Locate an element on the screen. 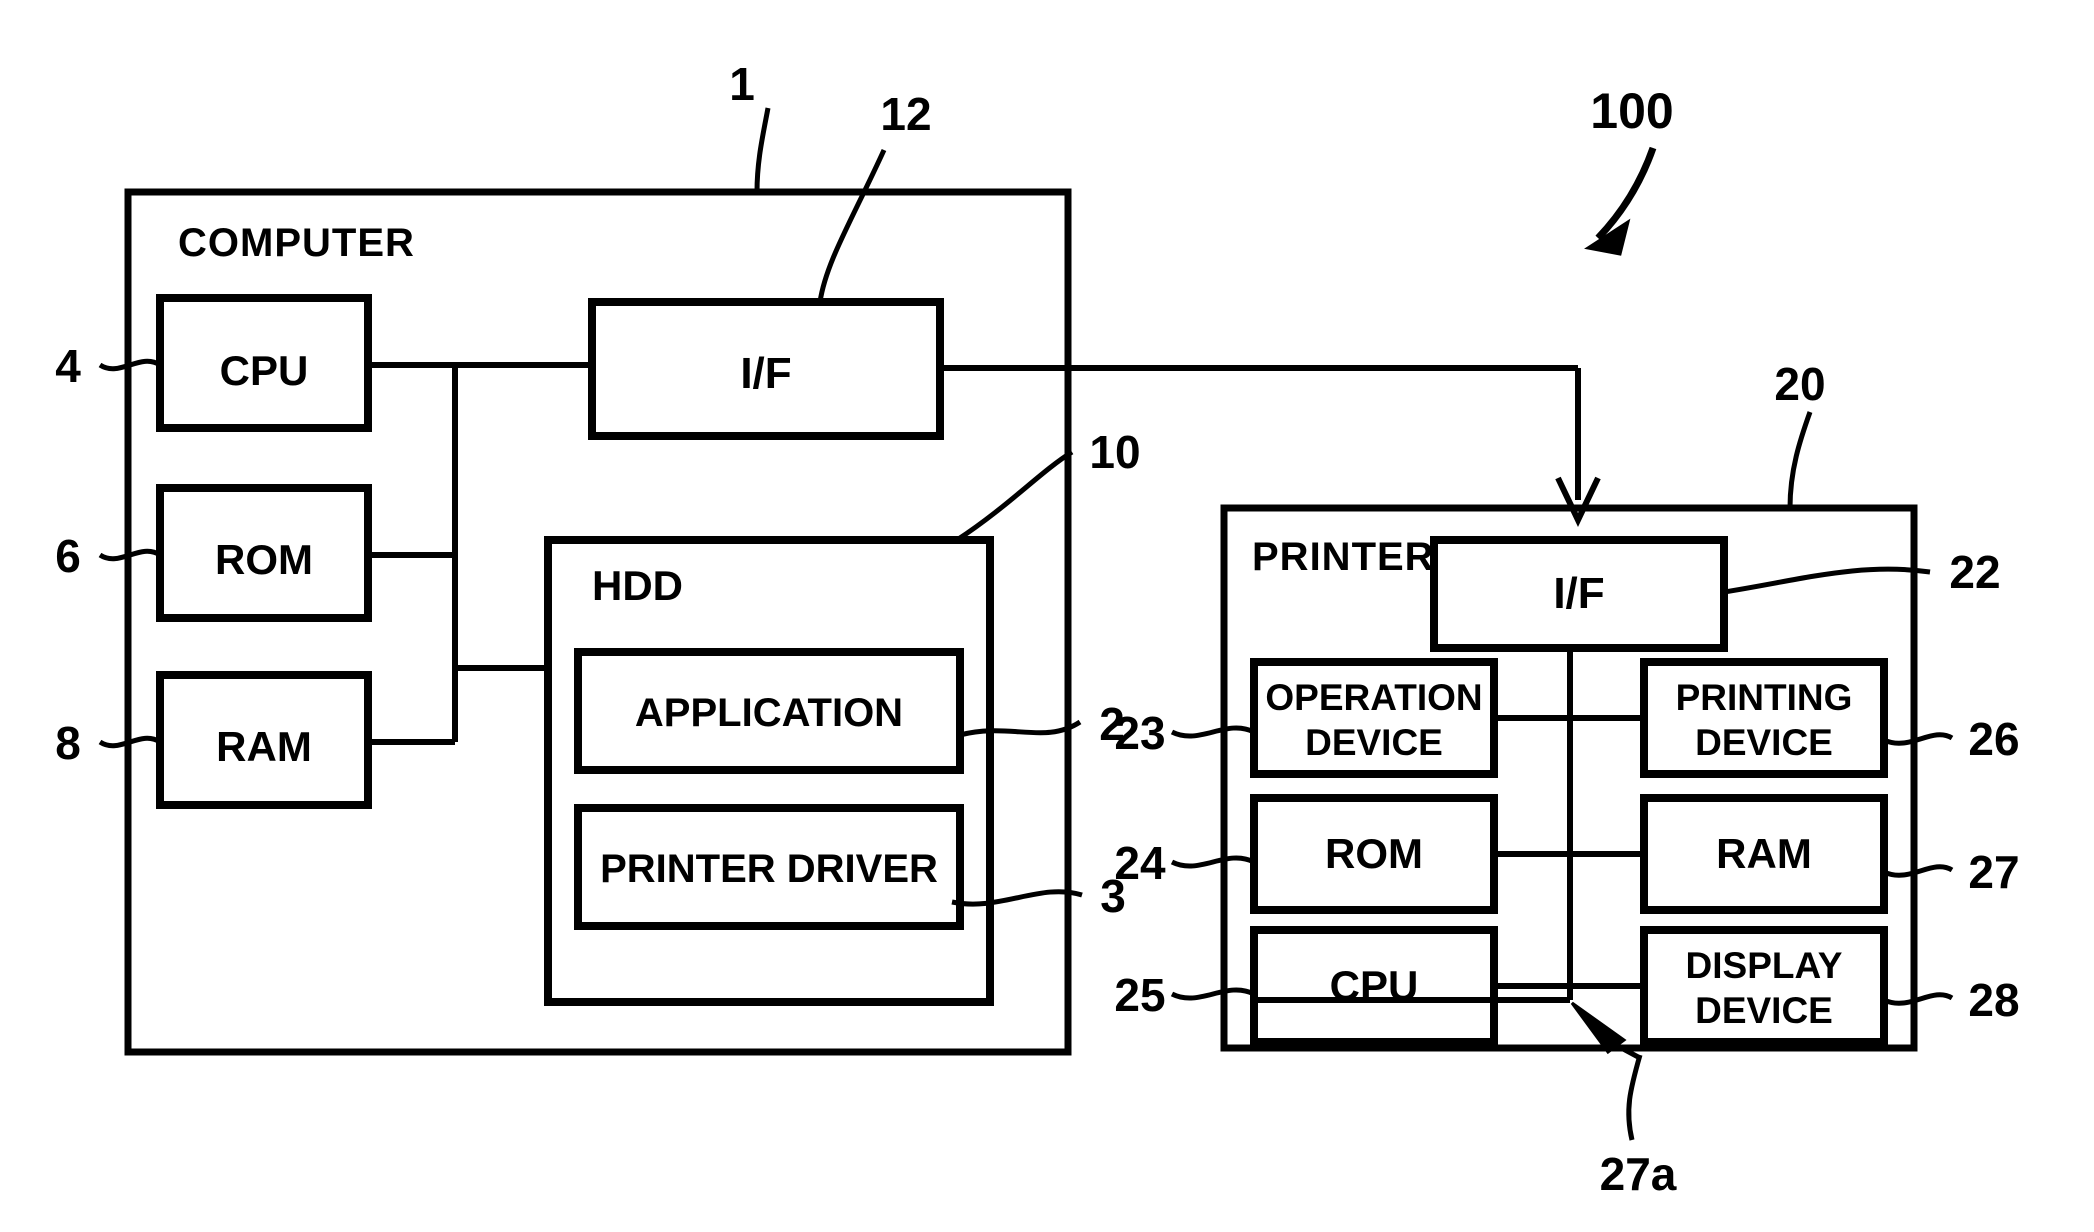 The width and height of the screenshot is (2094, 1232). reference-number-printer-cpu: 25 is located at coordinates (1139, 995).